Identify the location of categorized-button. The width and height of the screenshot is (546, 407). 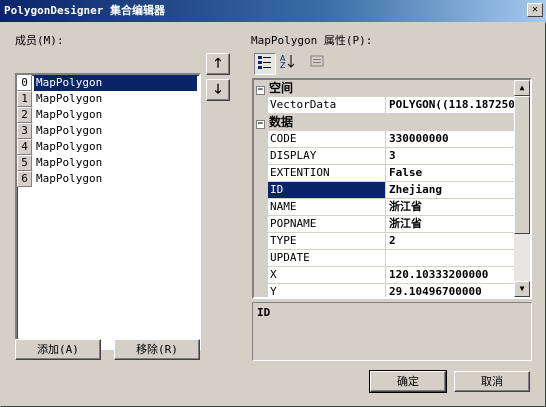
(265, 64).